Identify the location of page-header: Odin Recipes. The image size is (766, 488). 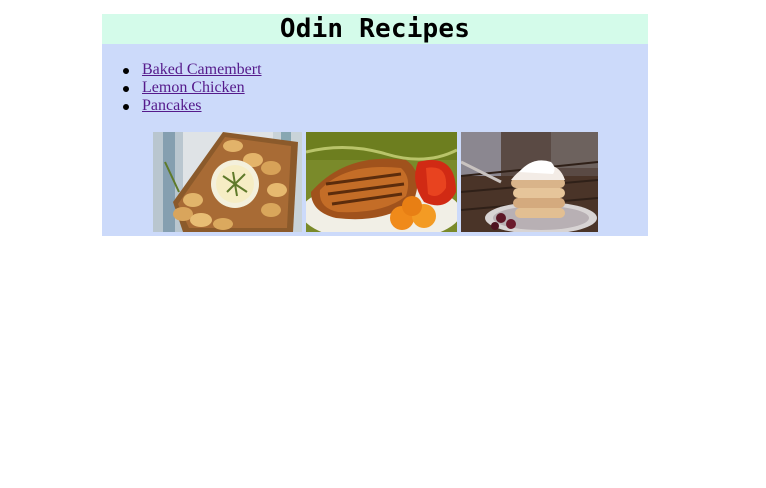
(375, 29).